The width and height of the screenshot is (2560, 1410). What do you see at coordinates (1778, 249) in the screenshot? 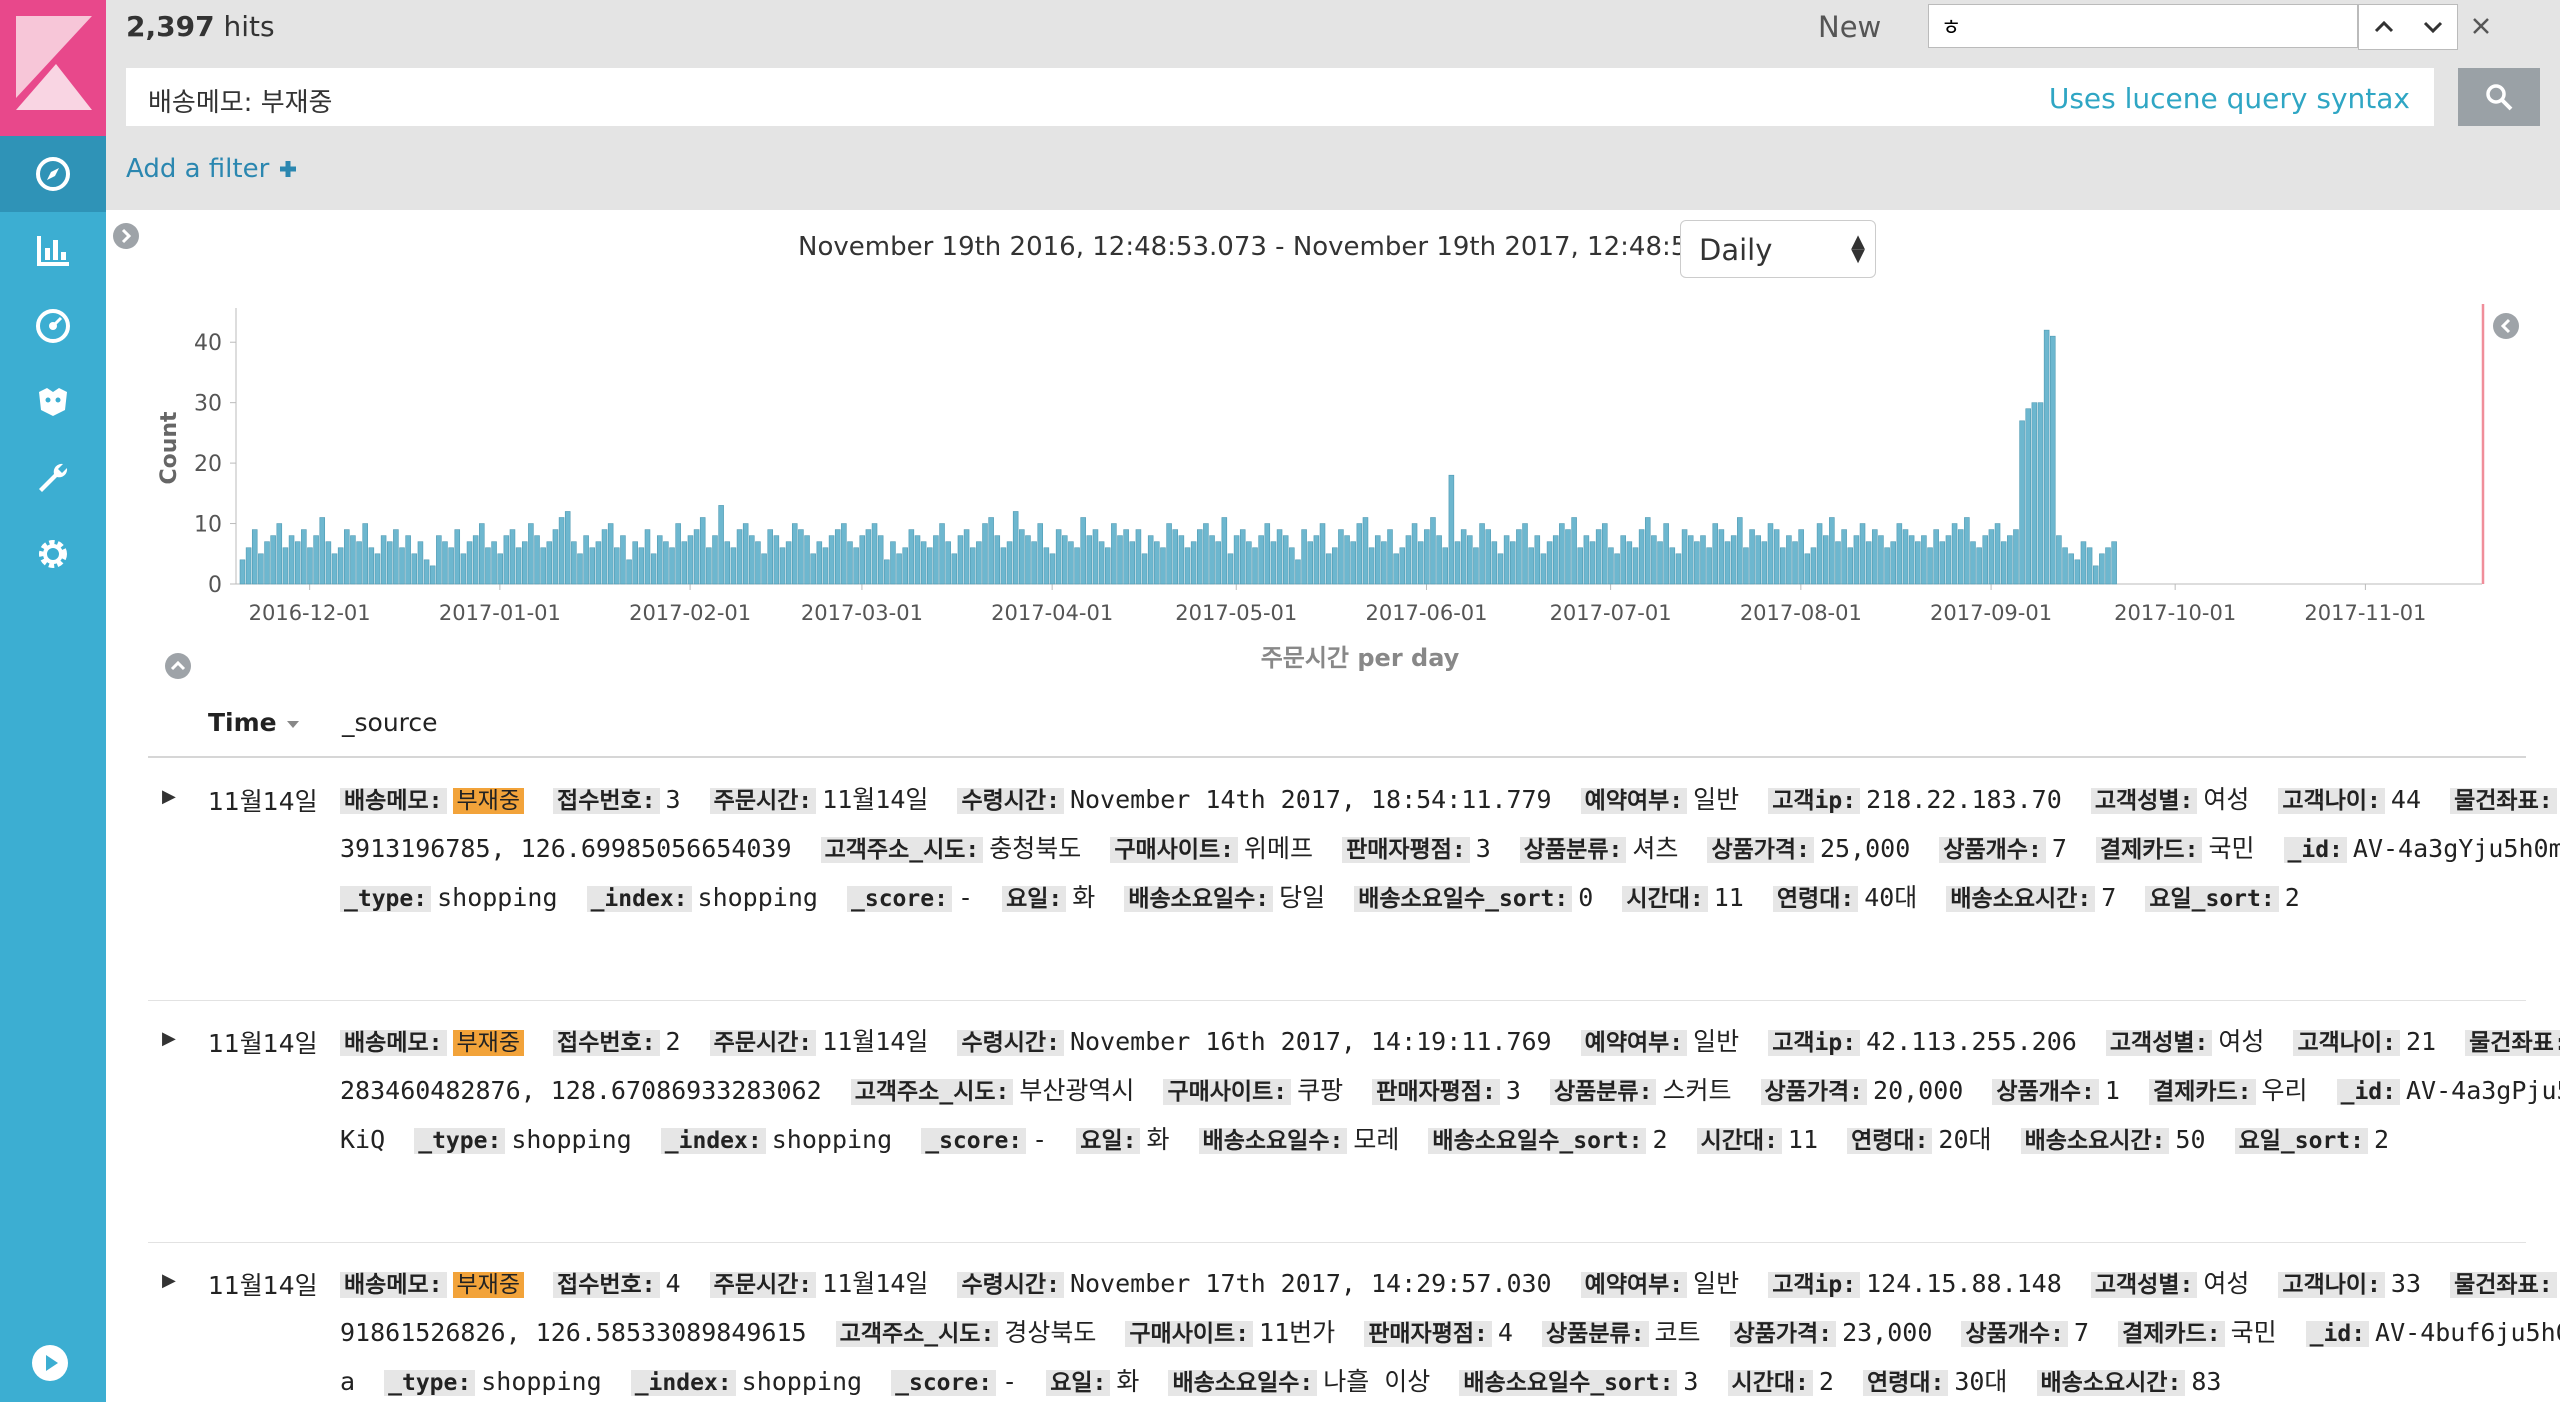
I see `interval-select: Daily ▲ ▼` at bounding box center [1778, 249].